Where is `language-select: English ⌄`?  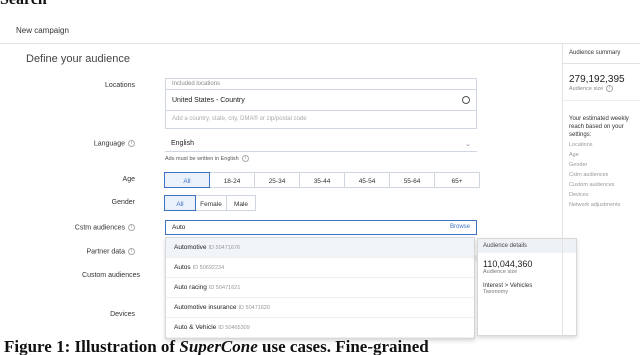 language-select: English ⌄ is located at coordinates (321, 144).